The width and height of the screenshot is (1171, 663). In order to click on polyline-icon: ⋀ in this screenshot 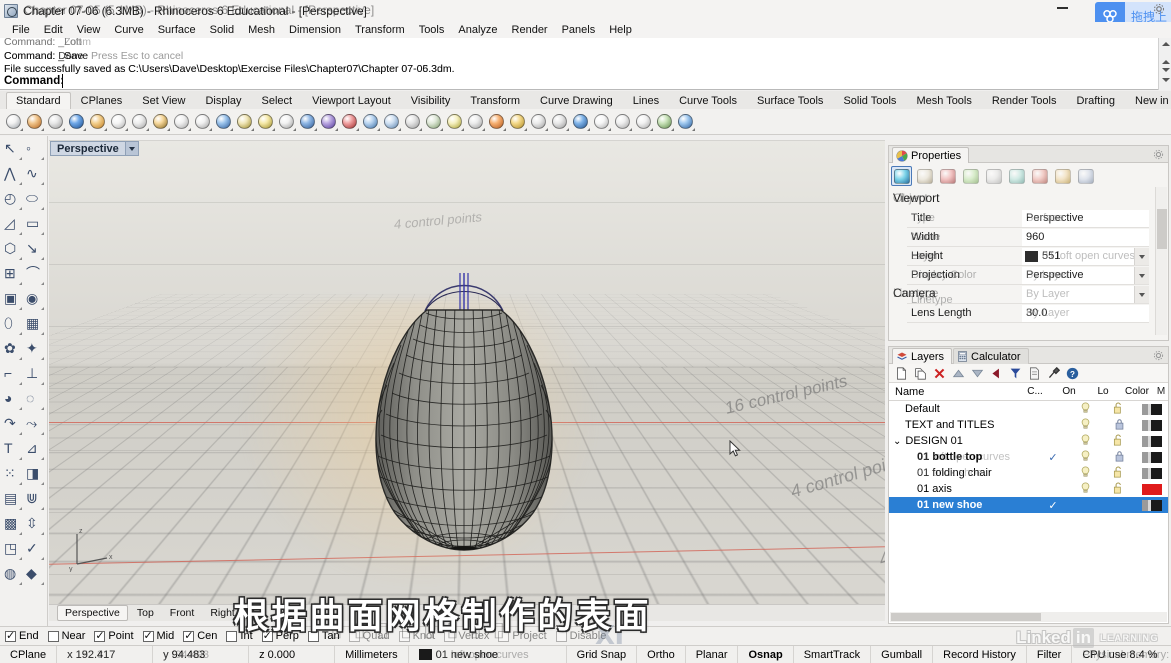, I will do `click(13, 175)`.